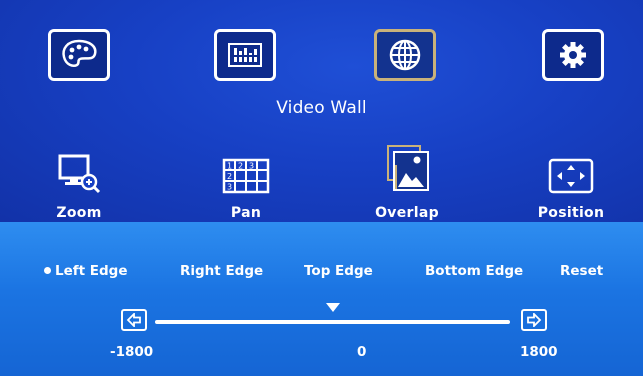 This screenshot has width=643, height=376. Describe the element at coordinates (246, 176) in the screenshot. I see `grid-pan-icon: 1 2 3 2 3` at that location.